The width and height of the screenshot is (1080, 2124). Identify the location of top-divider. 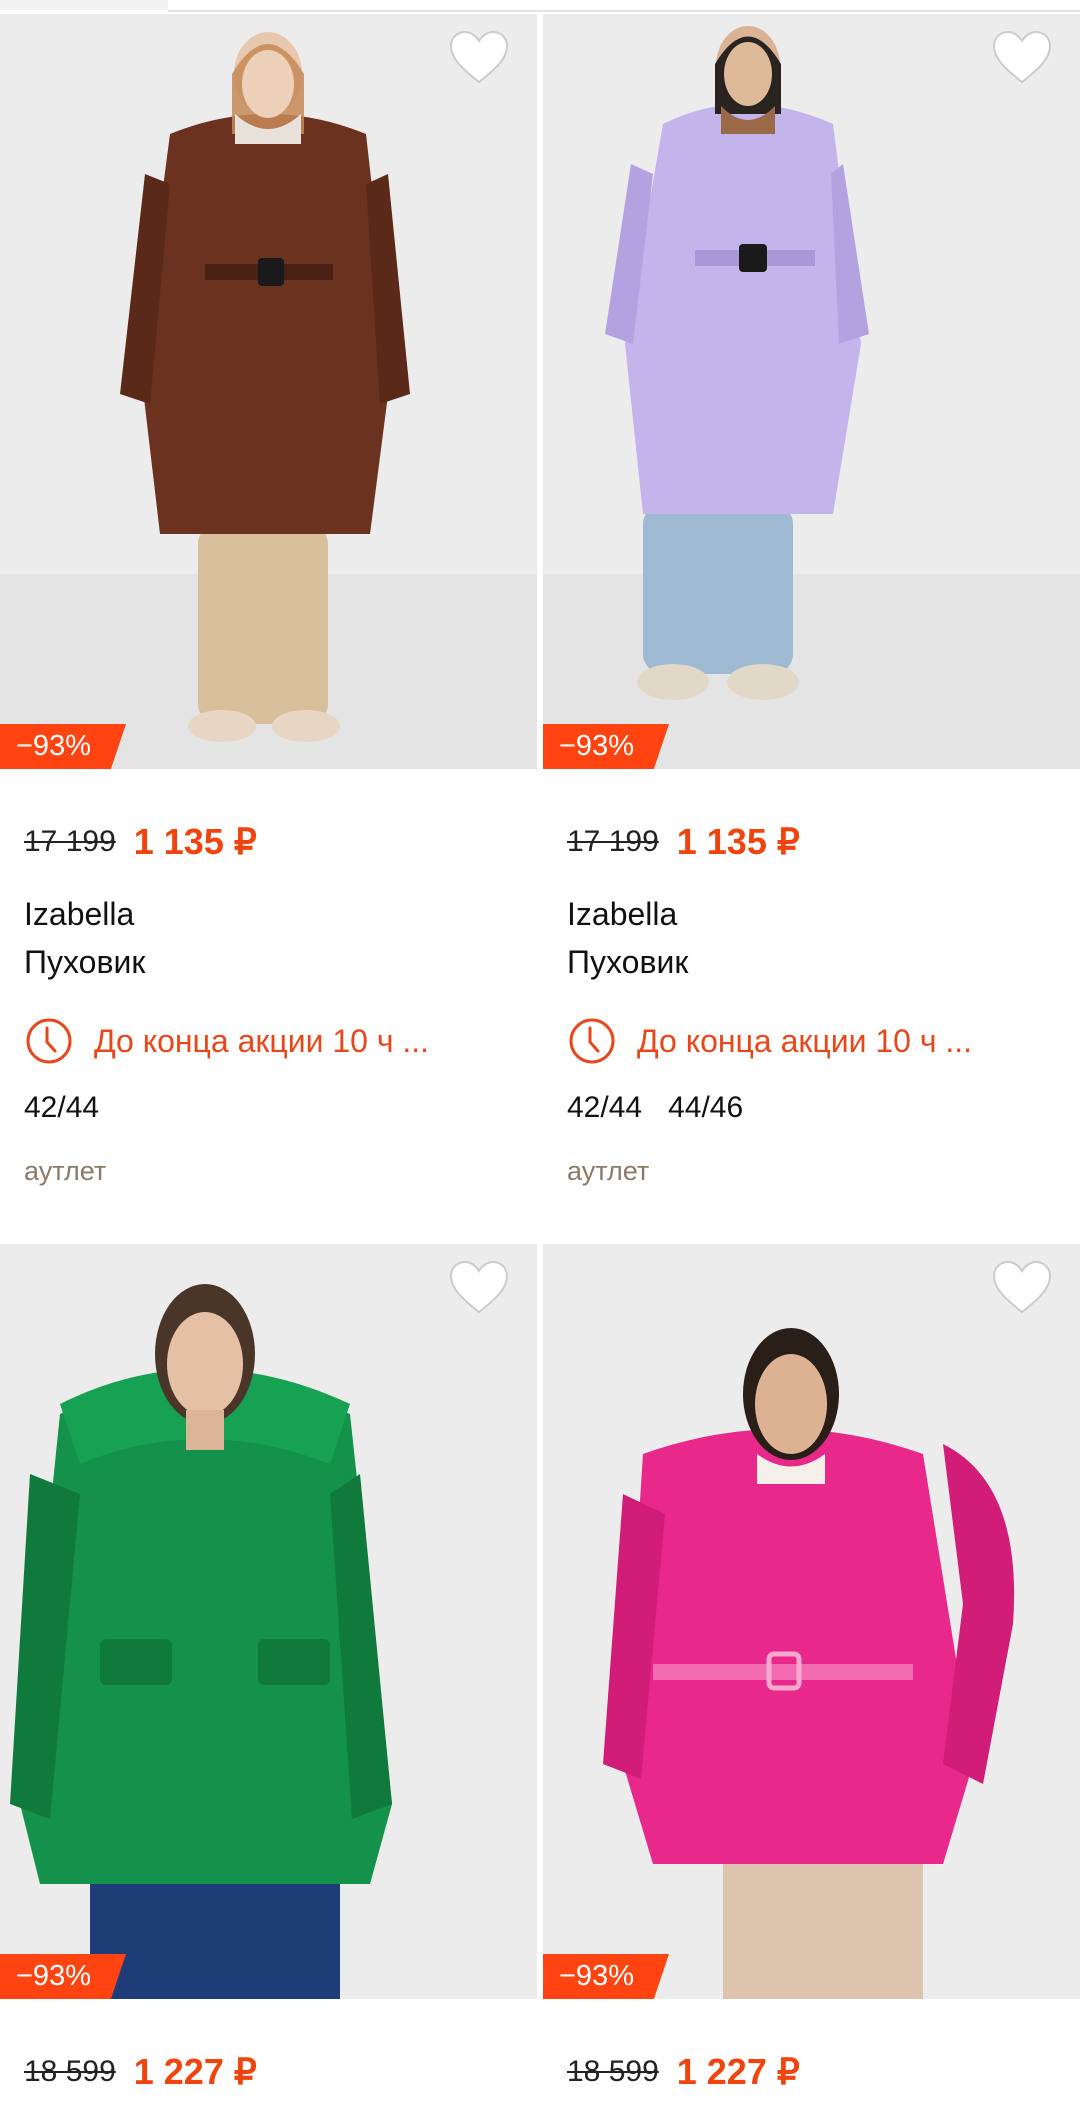
(624, 11).